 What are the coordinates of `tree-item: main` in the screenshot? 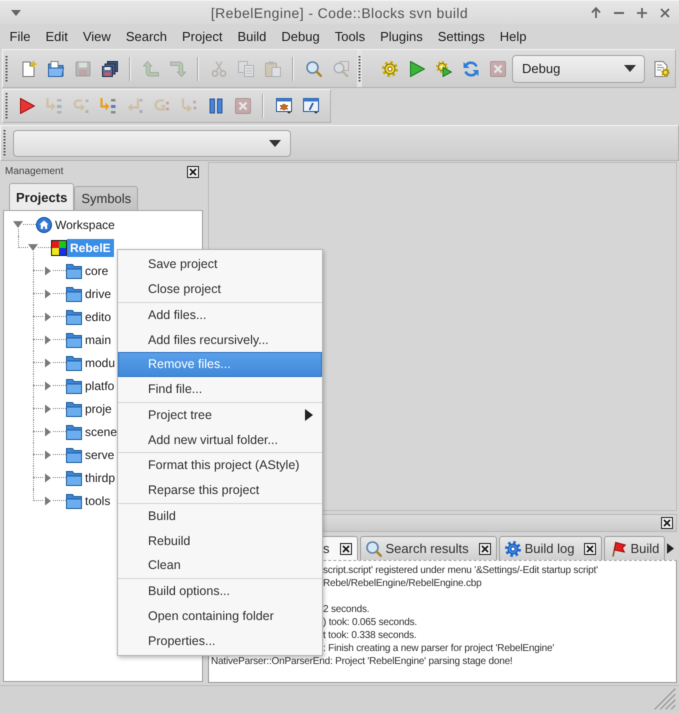 It's located at (97, 339).